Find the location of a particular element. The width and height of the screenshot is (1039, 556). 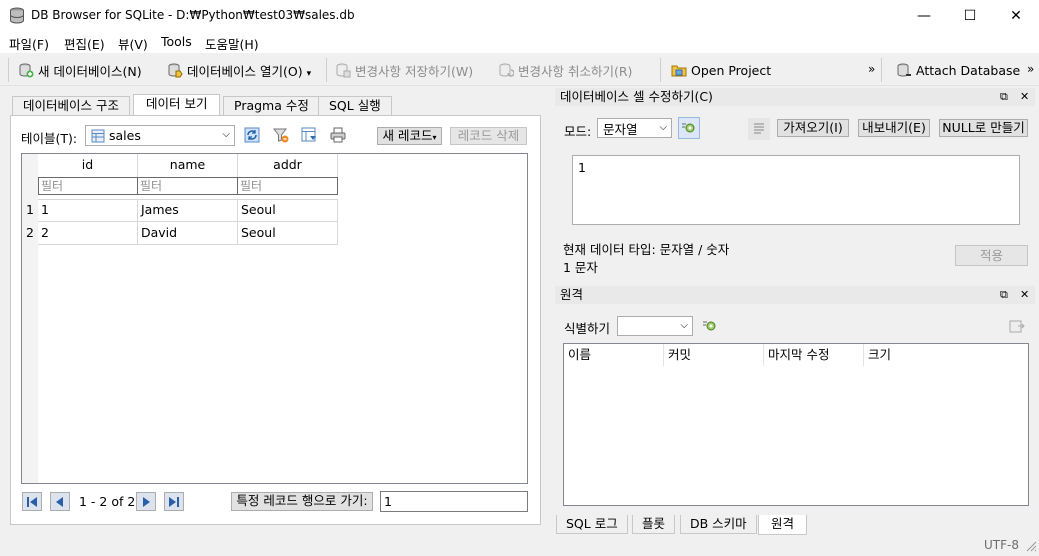

pane-splitter is located at coordinates (550, 311).